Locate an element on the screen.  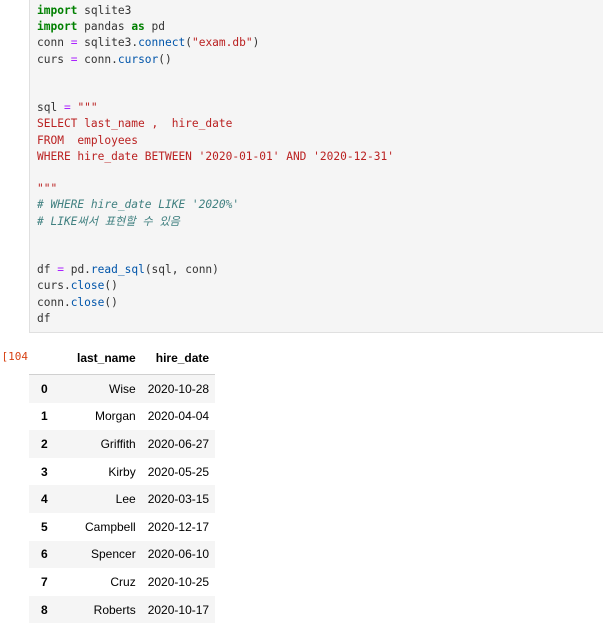
cell-last-name: Roberts is located at coordinates (114, 609).